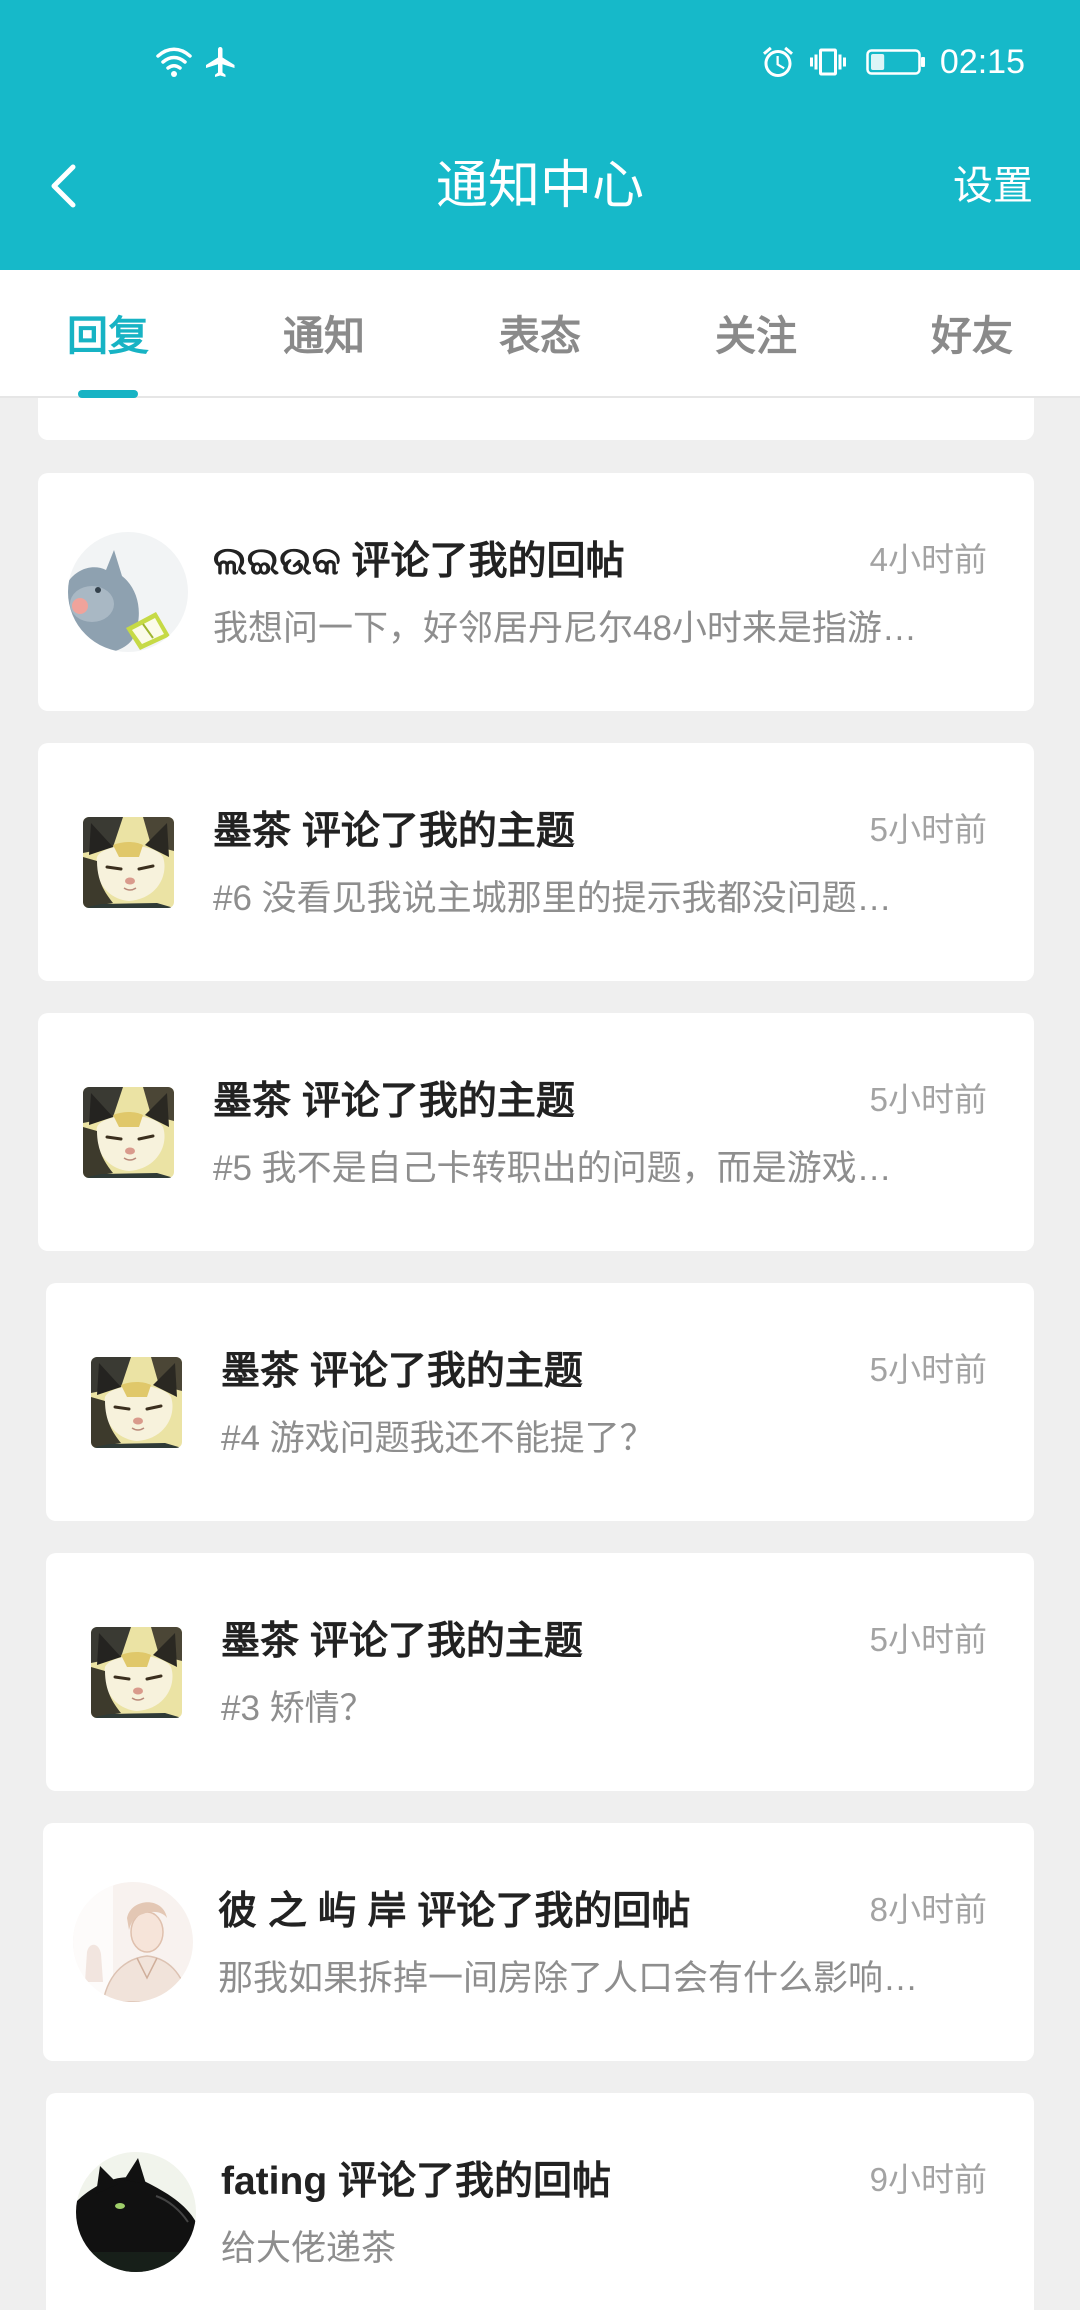  I want to click on notification-title: 彼 之 屿 岸 评论了我的回帖, so click(454, 1912).